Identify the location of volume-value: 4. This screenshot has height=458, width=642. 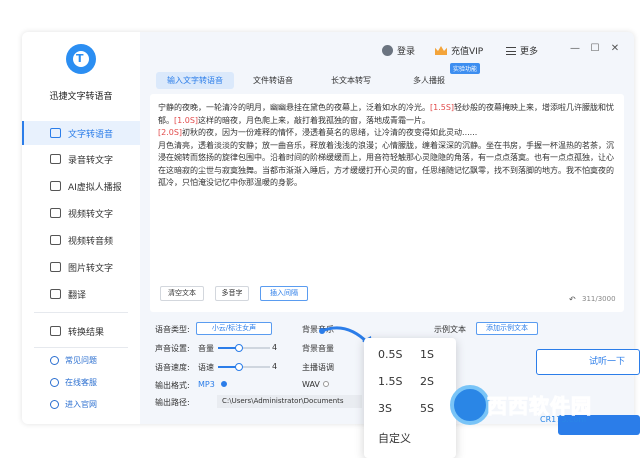
(275, 347).